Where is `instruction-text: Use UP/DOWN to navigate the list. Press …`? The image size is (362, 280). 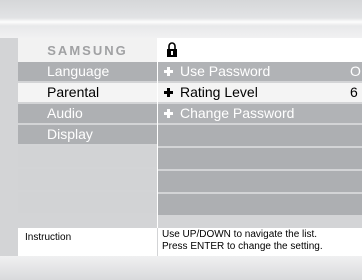
instruction-text: Use UP/DOWN to navigate the list. Press … is located at coordinates (260, 242).